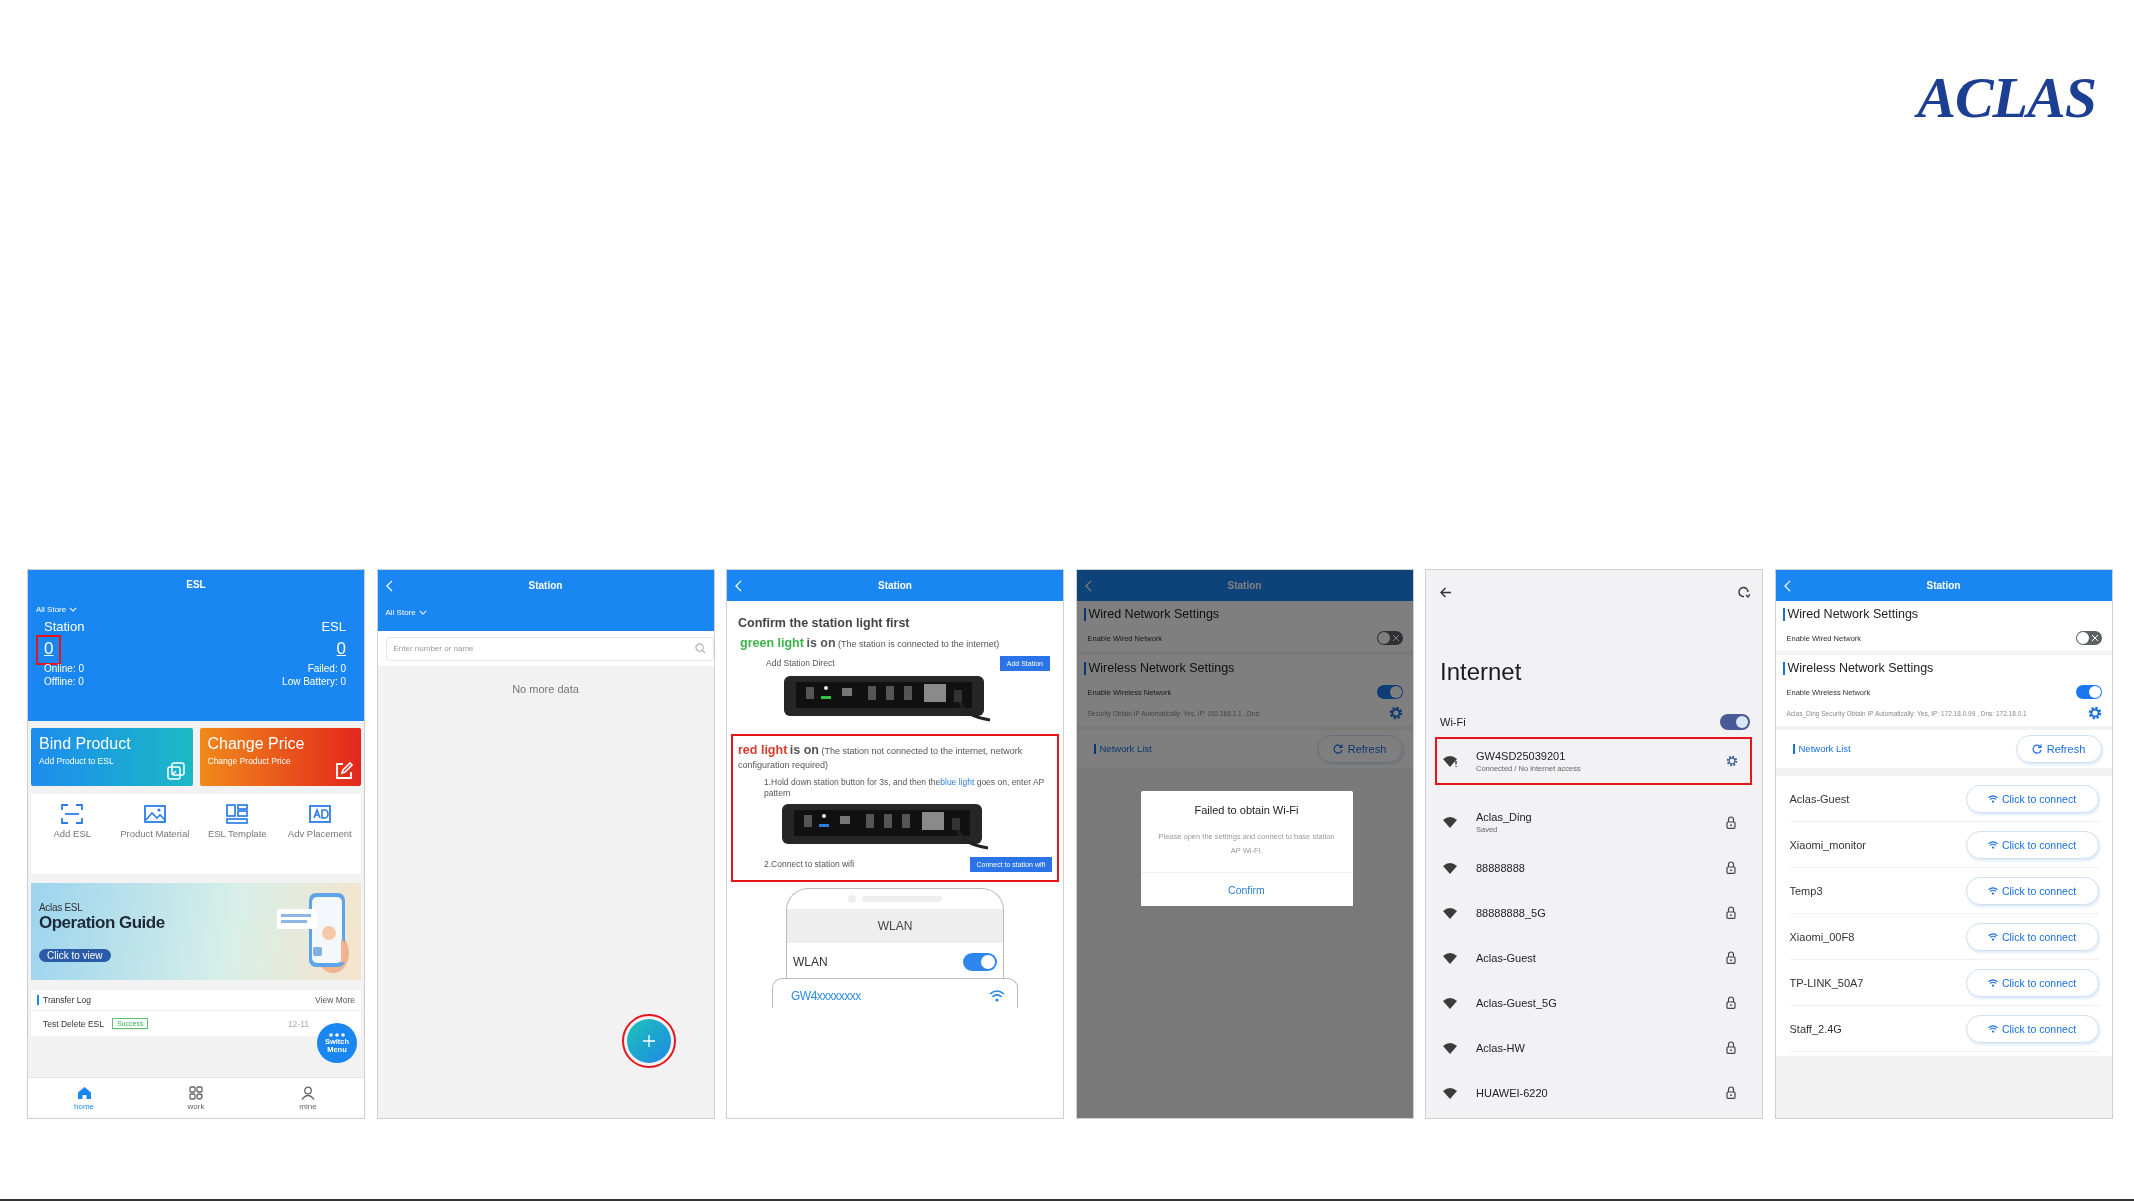  What do you see at coordinates (1595, 1002) in the screenshot?
I see `network-item: Aclas-Guest_5G` at bounding box center [1595, 1002].